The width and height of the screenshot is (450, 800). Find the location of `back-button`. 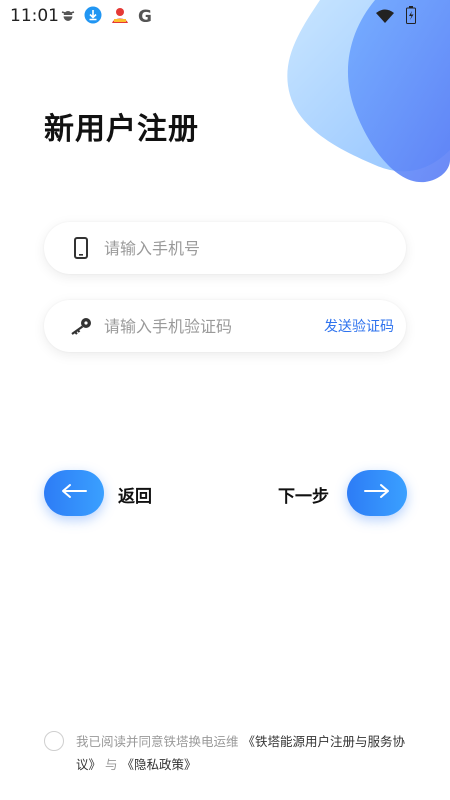

back-button is located at coordinates (74, 493).